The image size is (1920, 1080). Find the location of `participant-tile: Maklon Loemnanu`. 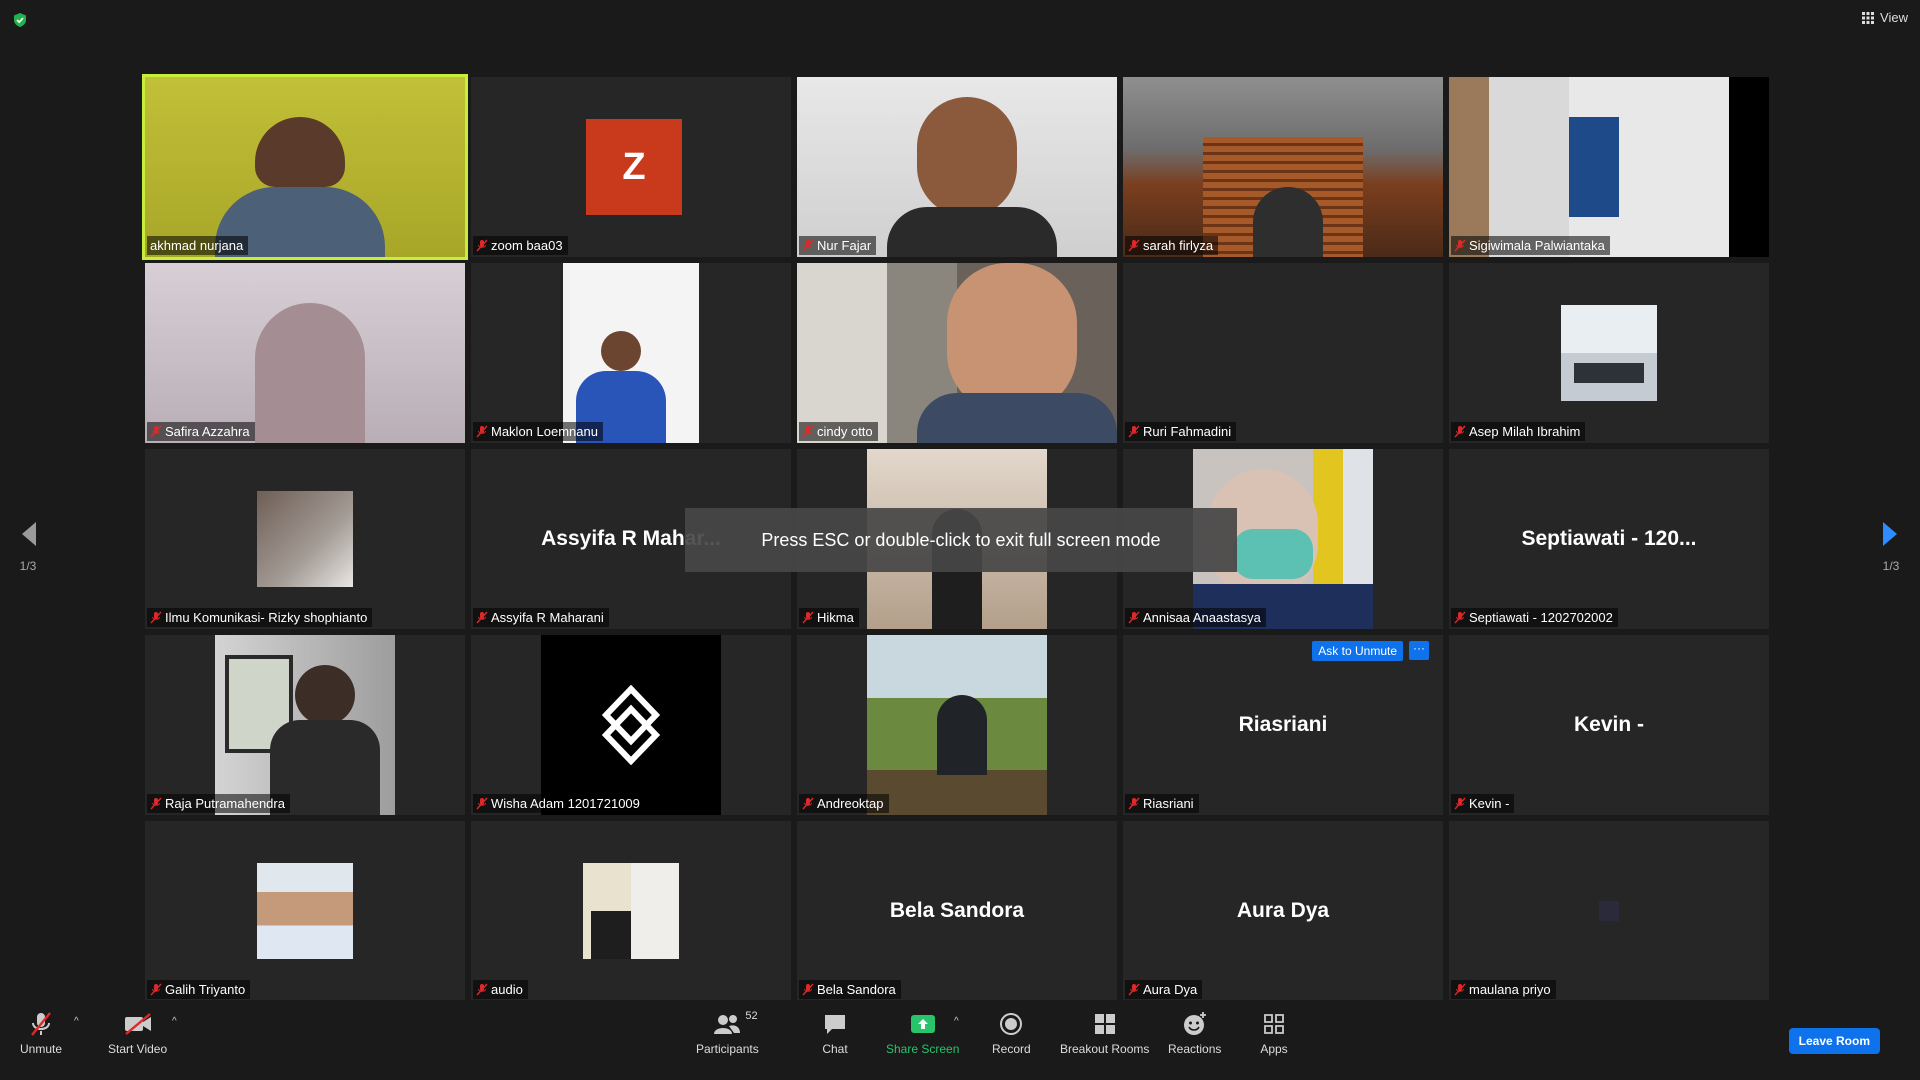

participant-tile: Maklon Loemnanu is located at coordinates (631, 353).